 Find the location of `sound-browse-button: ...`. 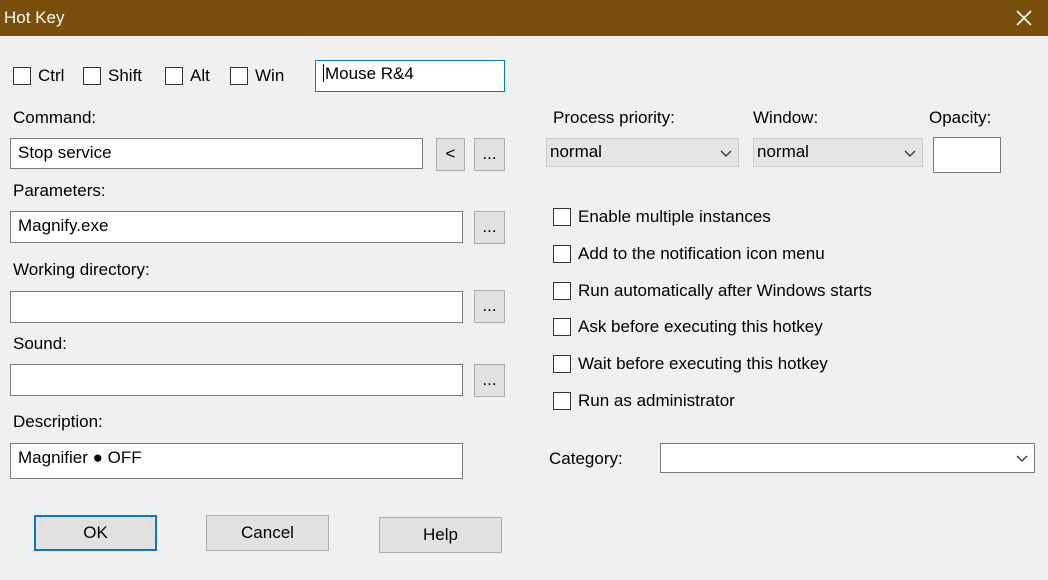

sound-browse-button: ... is located at coordinates (489, 380).